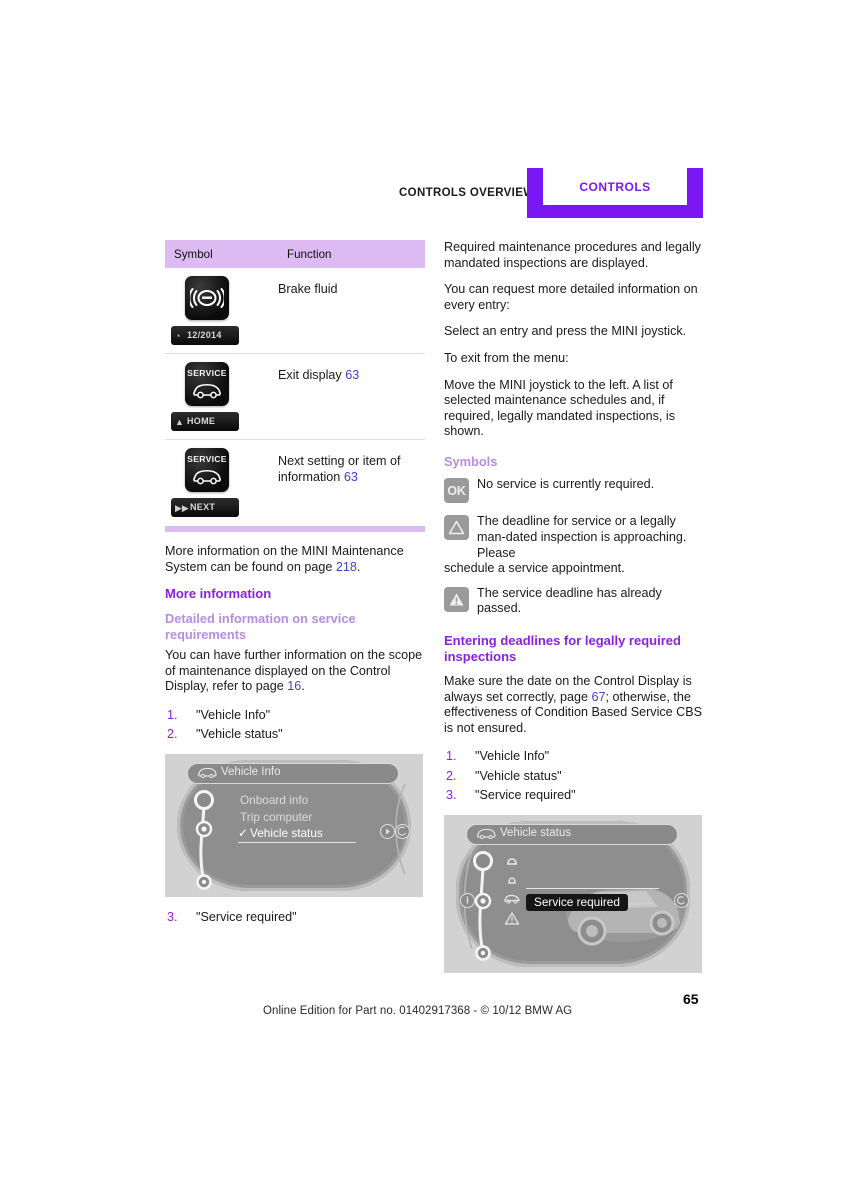  What do you see at coordinates (691, 999) in the screenshot?
I see `page-number: 65` at bounding box center [691, 999].